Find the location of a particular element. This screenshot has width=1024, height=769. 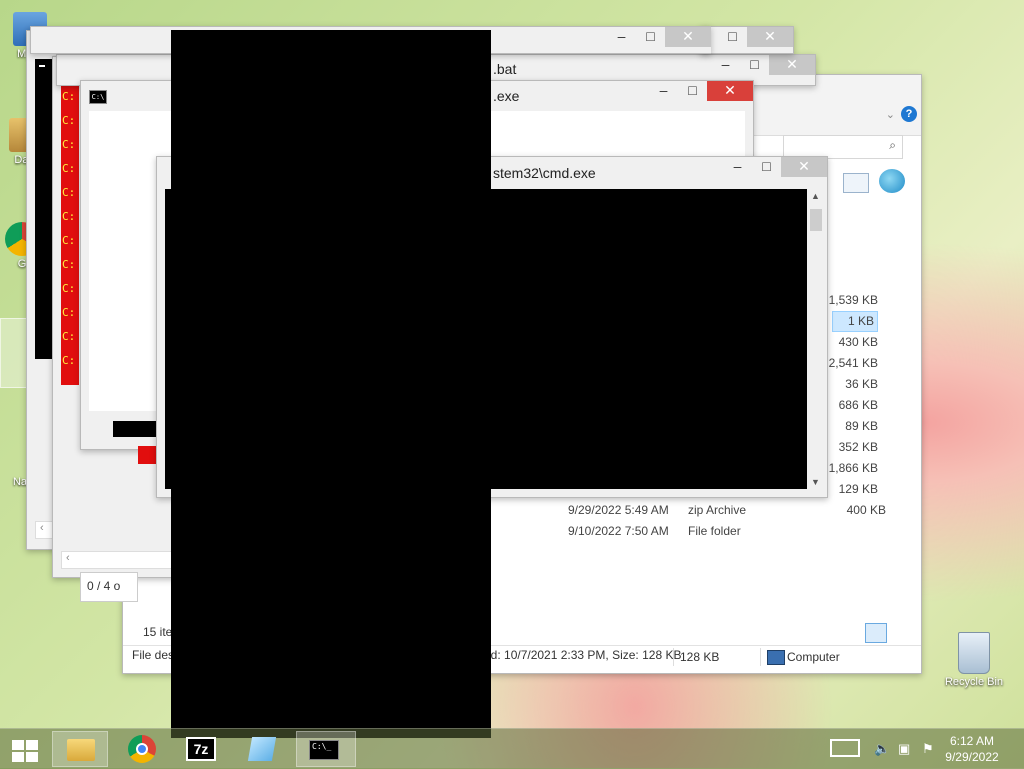

cmd-icon: C:\_ is located at coordinates (324, 750).